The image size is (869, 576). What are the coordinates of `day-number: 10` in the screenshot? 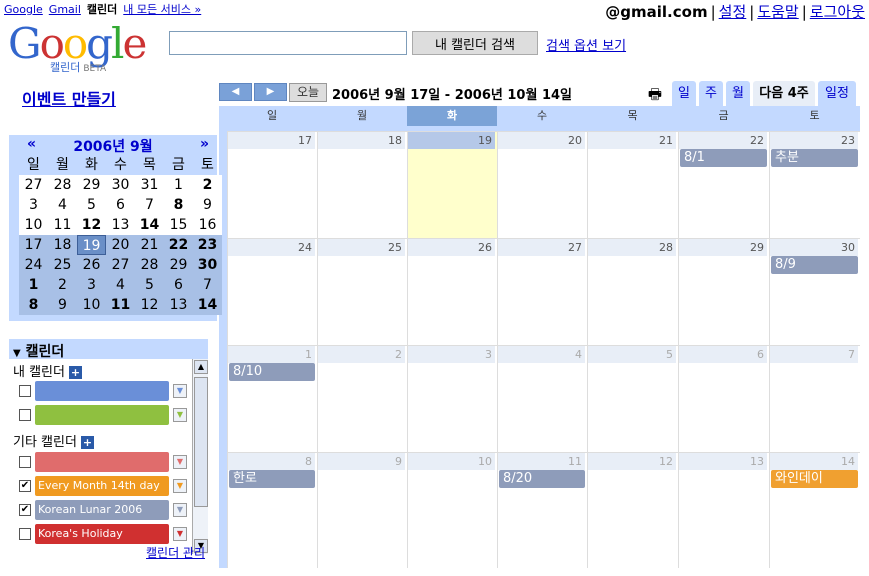 It's located at (451, 461).